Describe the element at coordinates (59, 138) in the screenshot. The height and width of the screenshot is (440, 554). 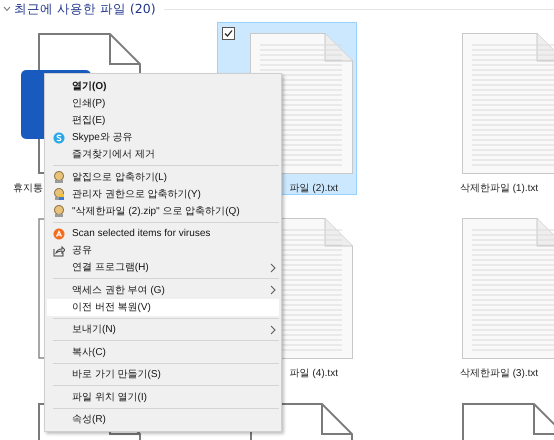
I see `skype-icon` at that location.